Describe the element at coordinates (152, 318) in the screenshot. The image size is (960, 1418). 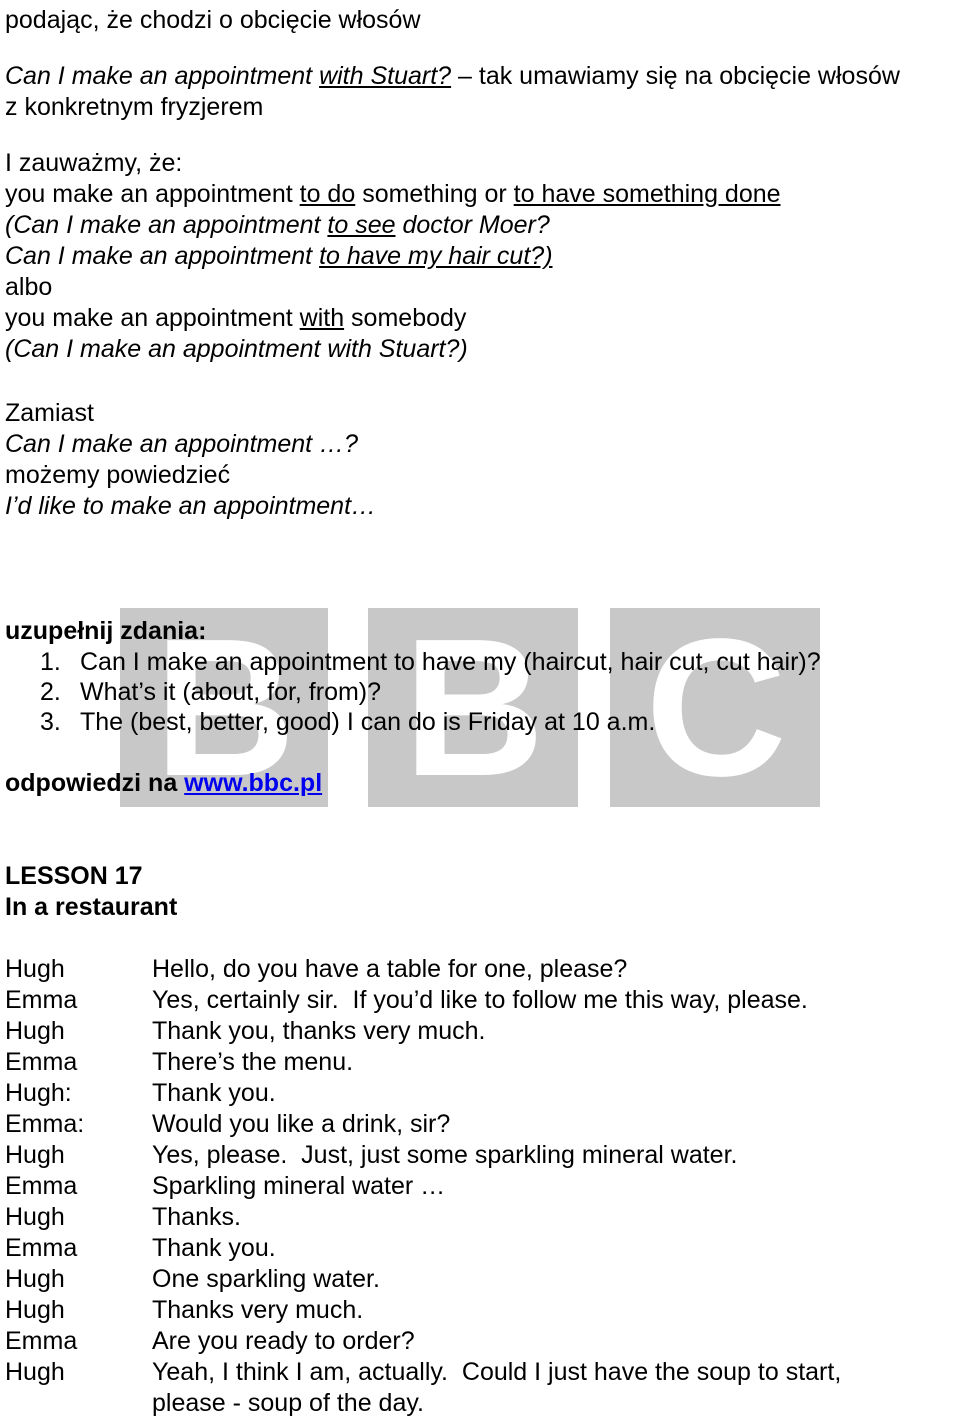
I see `notes-rule-2-pre: you make an appointment` at that location.